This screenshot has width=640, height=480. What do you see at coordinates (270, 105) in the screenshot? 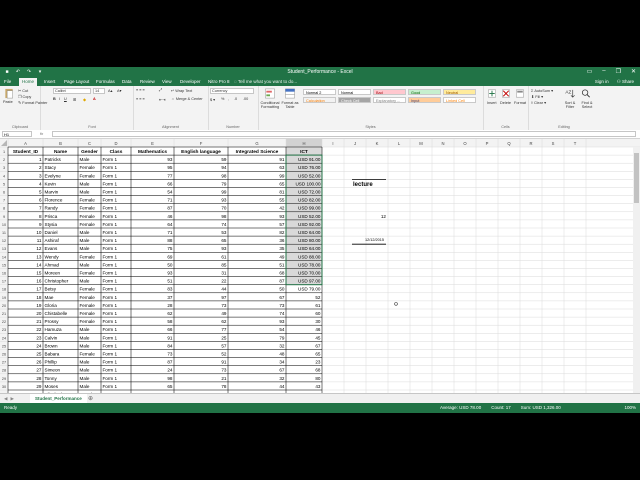
I see `conditional-formatting-button: Conditional Formatting` at bounding box center [270, 105].